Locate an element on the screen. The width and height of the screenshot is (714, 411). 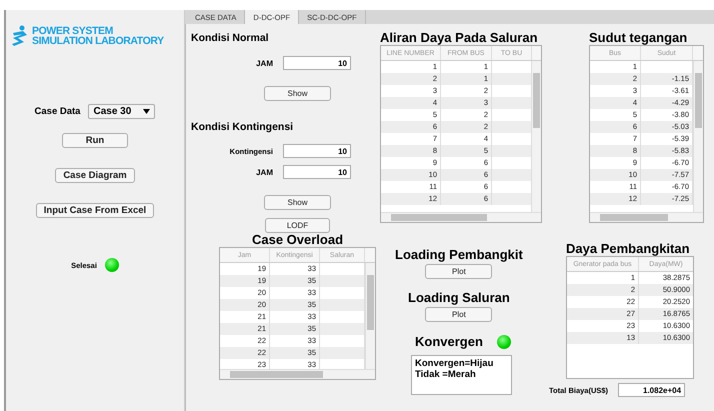
case-dropdown: Case 30 is located at coordinates (122, 111).